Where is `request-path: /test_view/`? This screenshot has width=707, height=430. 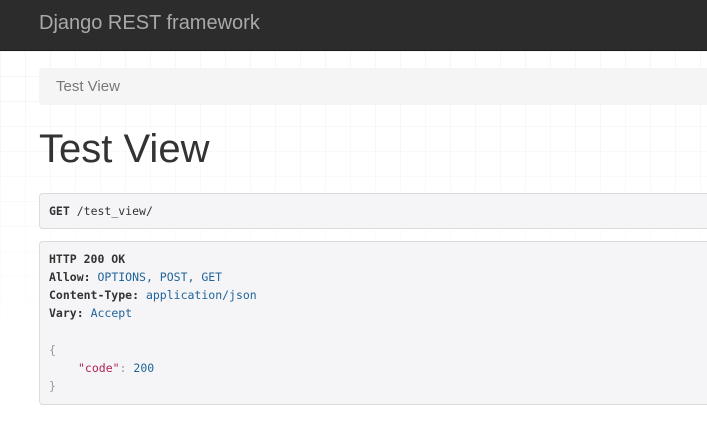
request-path: /test_view/ is located at coordinates (114, 211).